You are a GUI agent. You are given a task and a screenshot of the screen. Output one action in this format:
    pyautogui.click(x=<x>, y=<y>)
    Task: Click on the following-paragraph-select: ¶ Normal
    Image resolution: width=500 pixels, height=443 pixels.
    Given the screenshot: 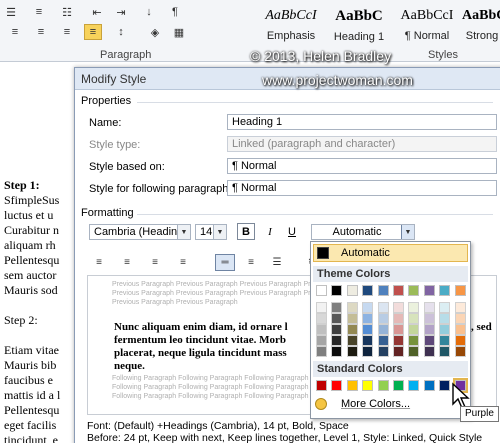 What is the action you would take?
    pyautogui.click(x=362, y=188)
    